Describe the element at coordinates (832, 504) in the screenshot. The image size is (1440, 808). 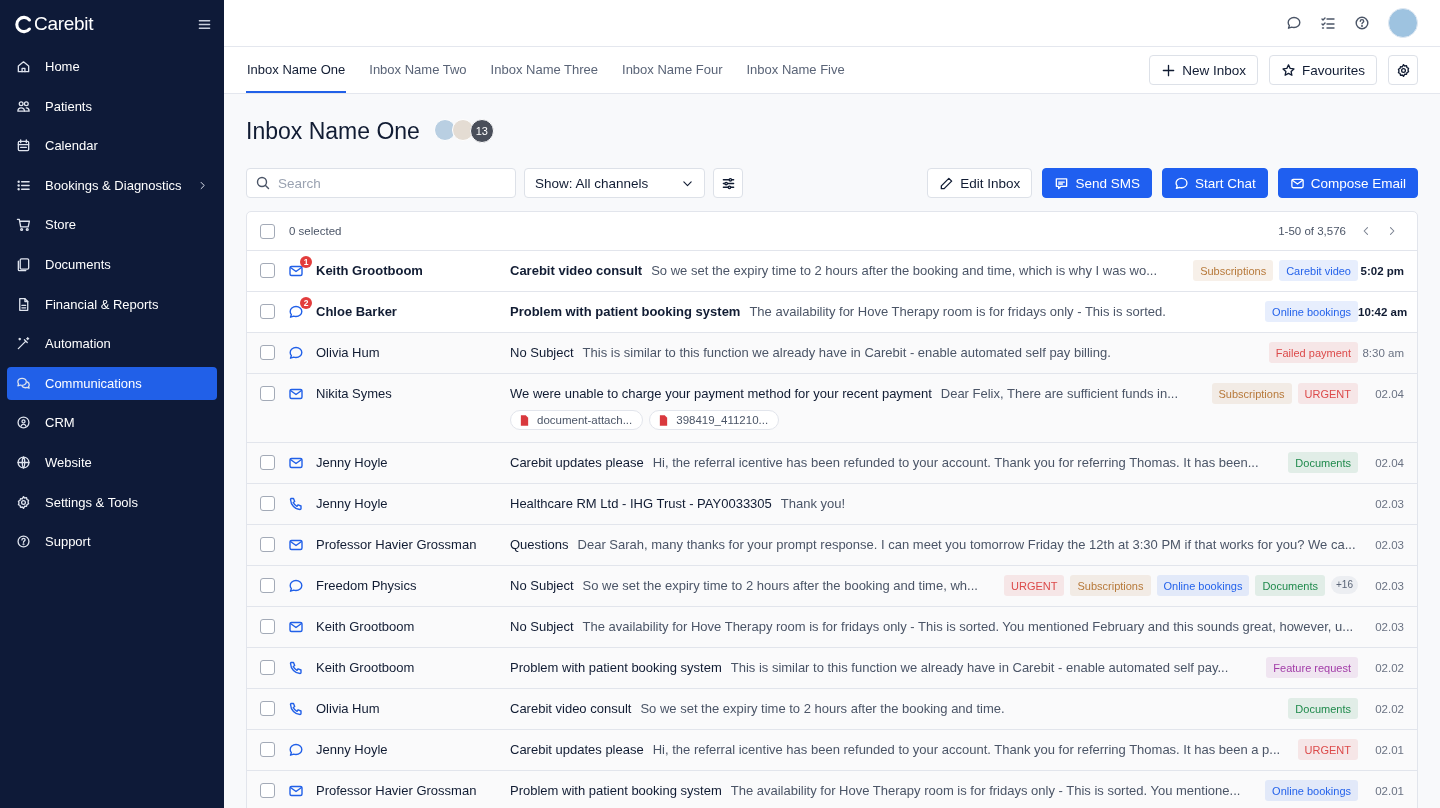
I see `message-row: Jenny Hoyle Healthcare RM Ltd - IHG Trust - PAY0033305 Thank you! 02.03` at that location.